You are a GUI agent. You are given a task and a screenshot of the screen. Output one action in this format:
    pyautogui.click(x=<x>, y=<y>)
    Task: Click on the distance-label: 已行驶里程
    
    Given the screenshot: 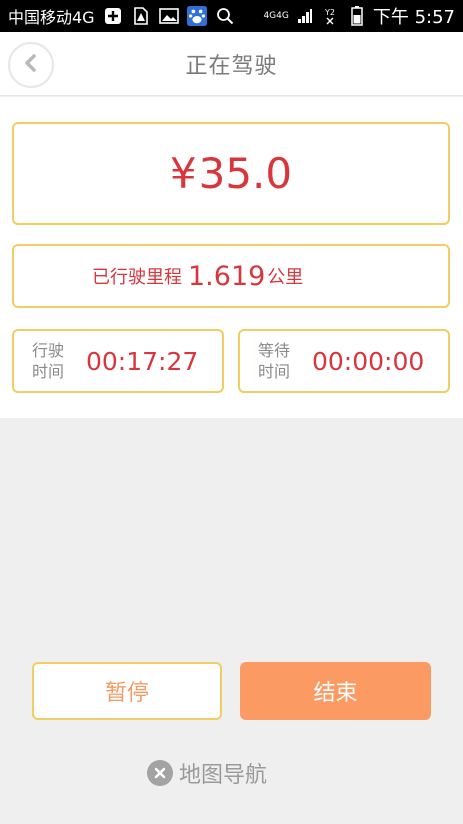 What is the action you would take?
    pyautogui.click(x=137, y=277)
    